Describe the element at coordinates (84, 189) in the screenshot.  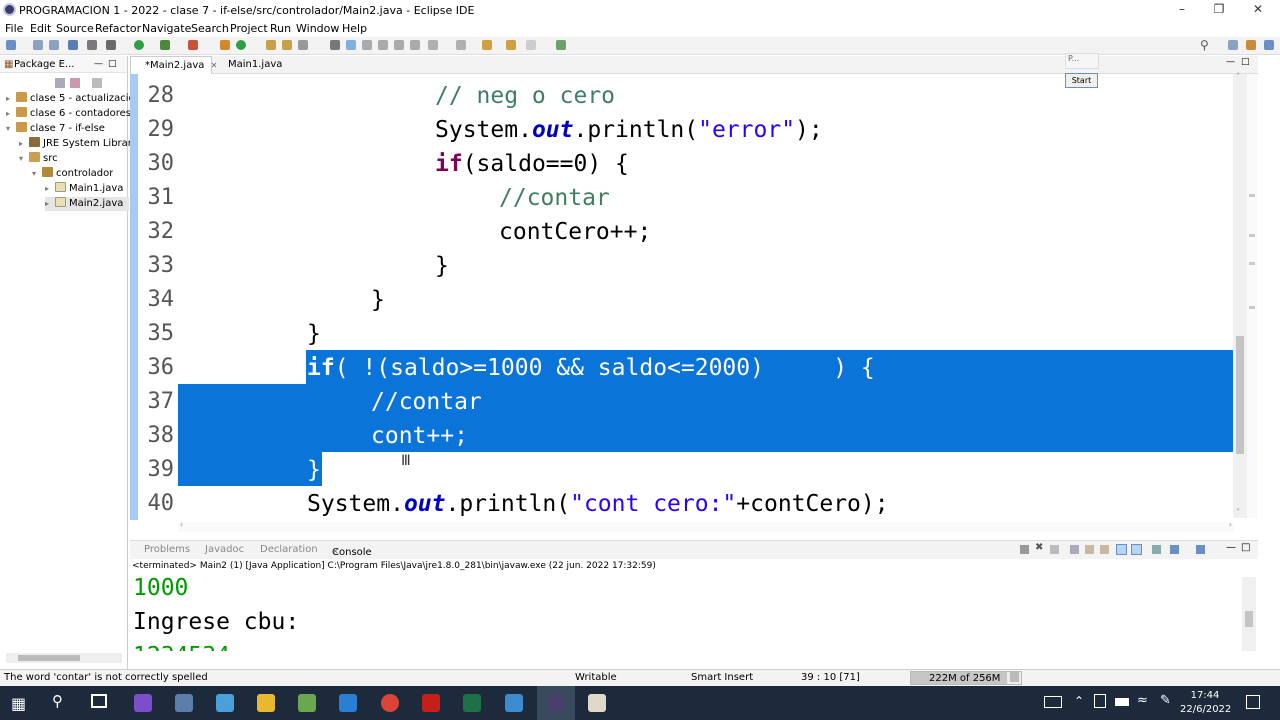
I see `tree-item-main1: ▸ Main1.java` at that location.